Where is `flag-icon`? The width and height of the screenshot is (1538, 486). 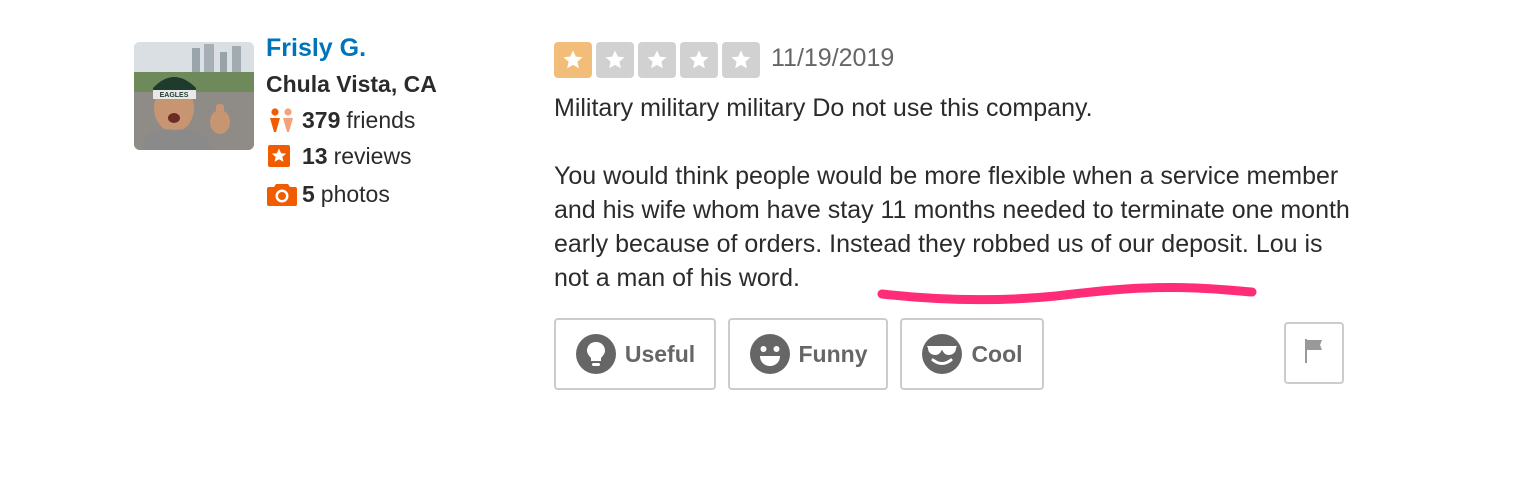
flag-icon is located at coordinates (1314, 353).